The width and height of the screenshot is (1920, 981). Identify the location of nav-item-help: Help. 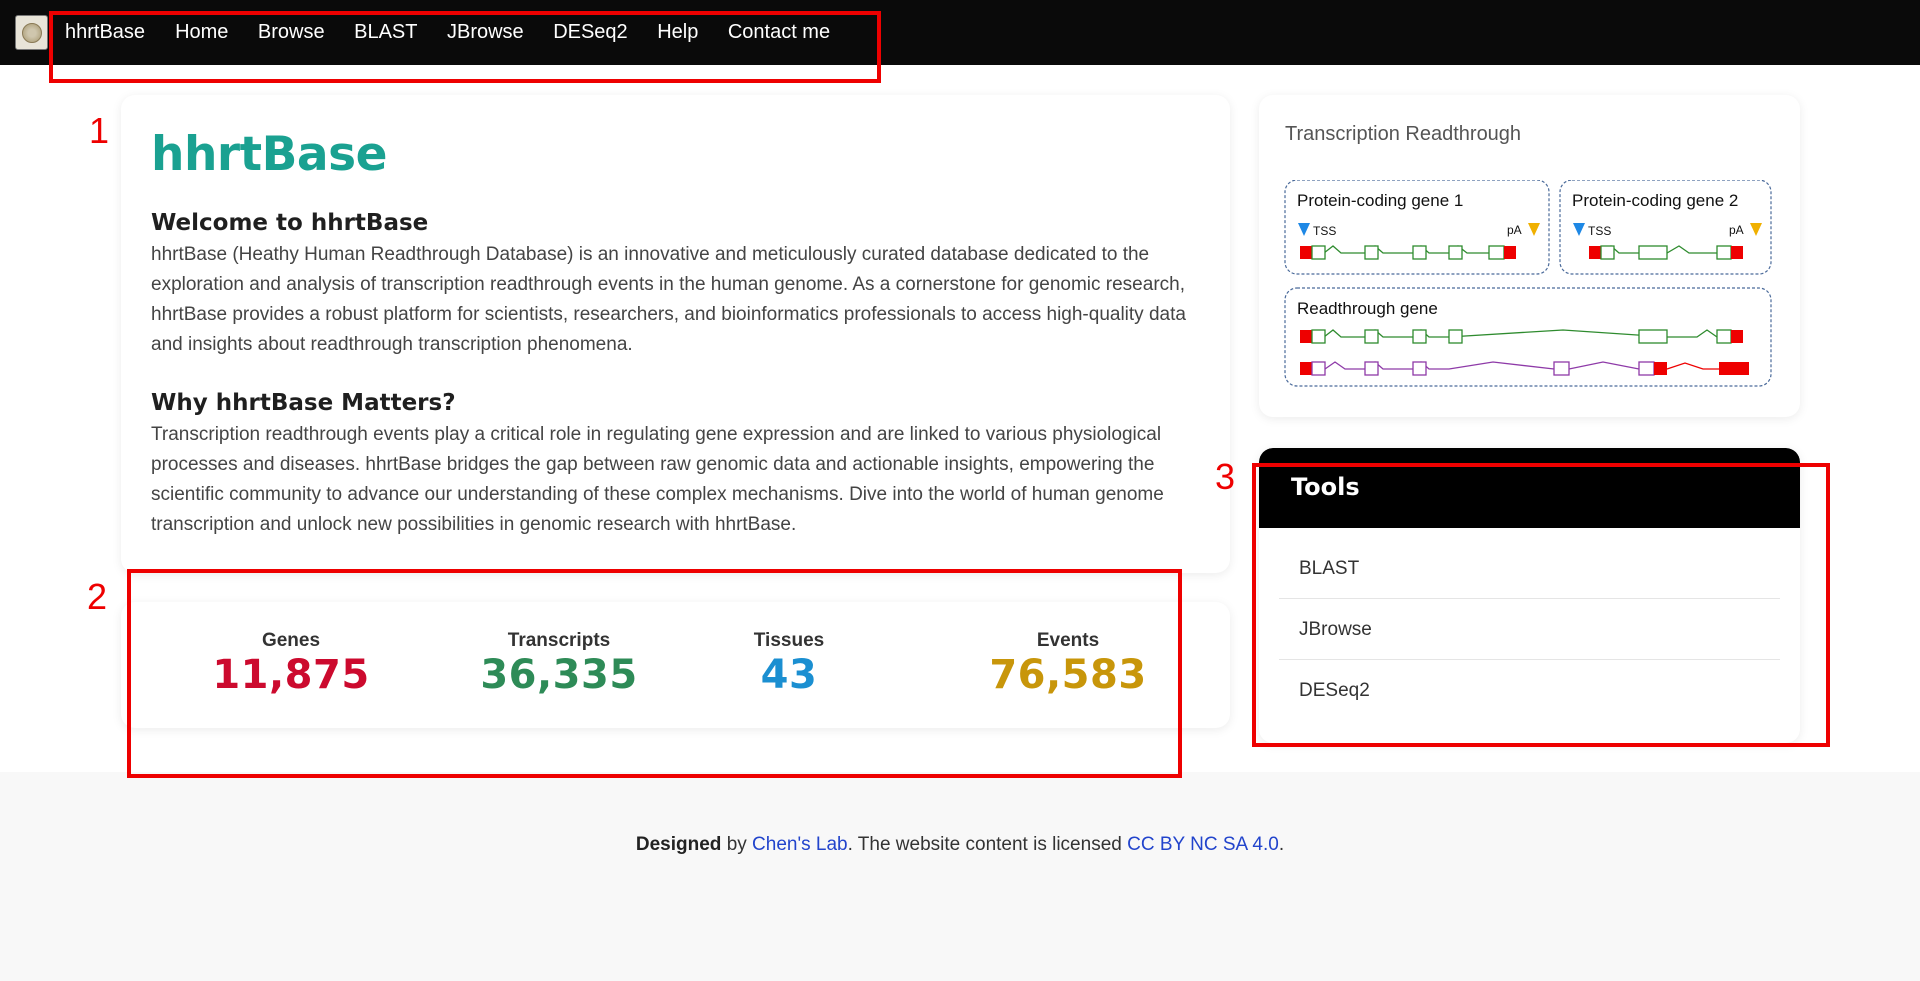
(677, 32).